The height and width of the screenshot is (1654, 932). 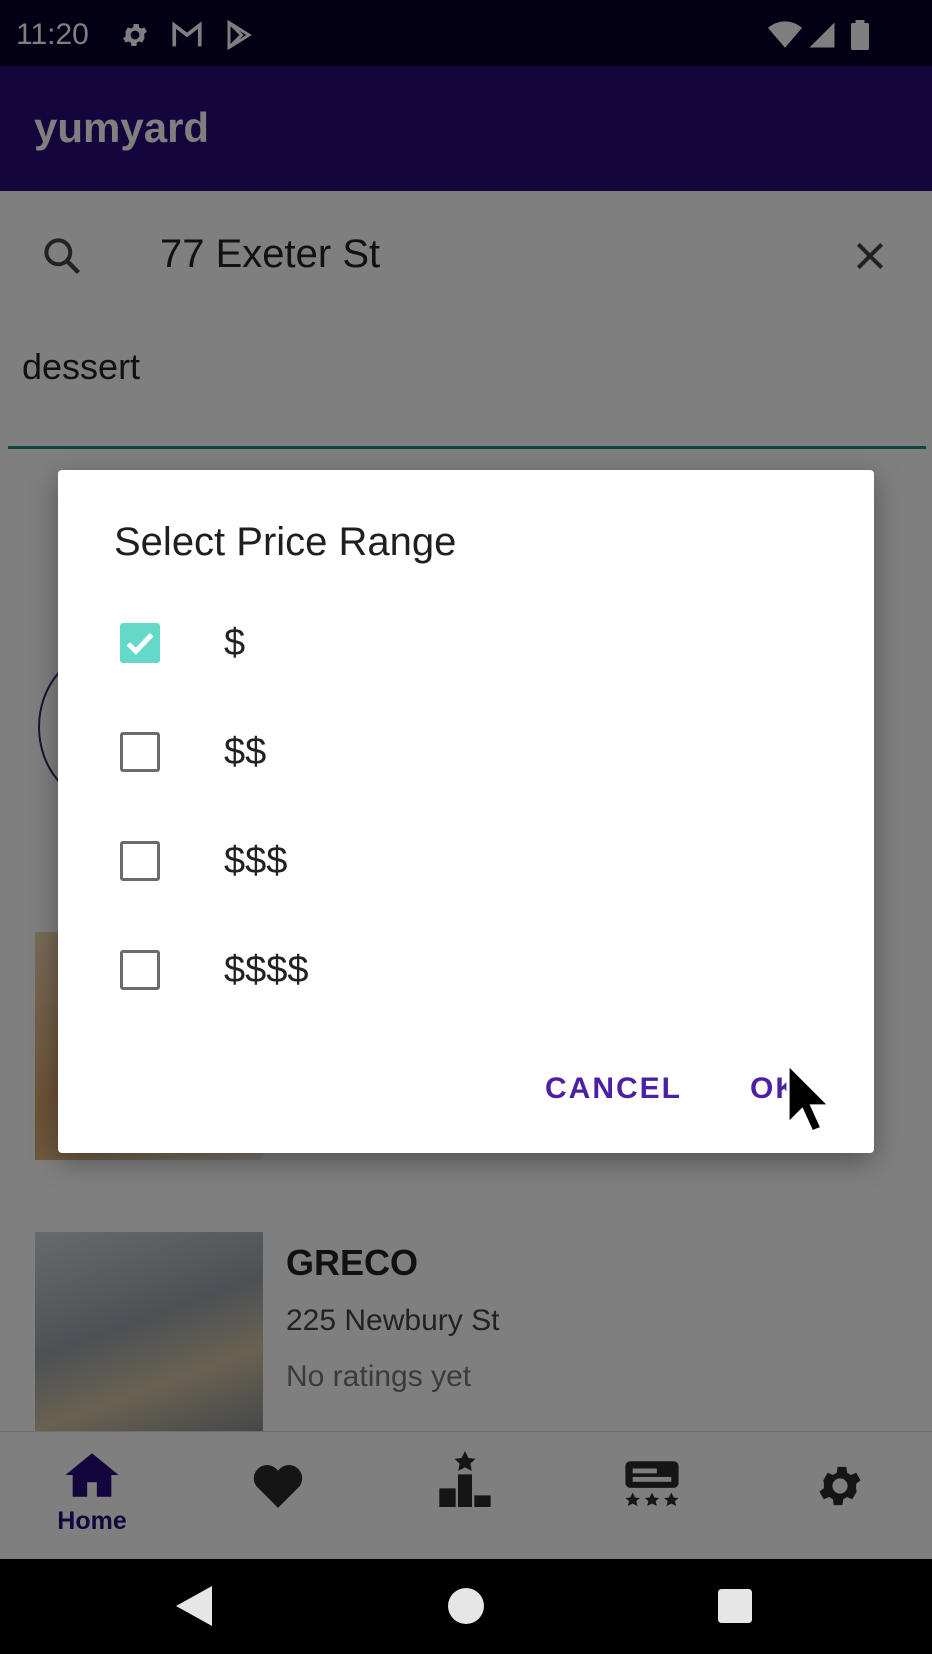 I want to click on checkmark-icon, so click(x=140, y=649).